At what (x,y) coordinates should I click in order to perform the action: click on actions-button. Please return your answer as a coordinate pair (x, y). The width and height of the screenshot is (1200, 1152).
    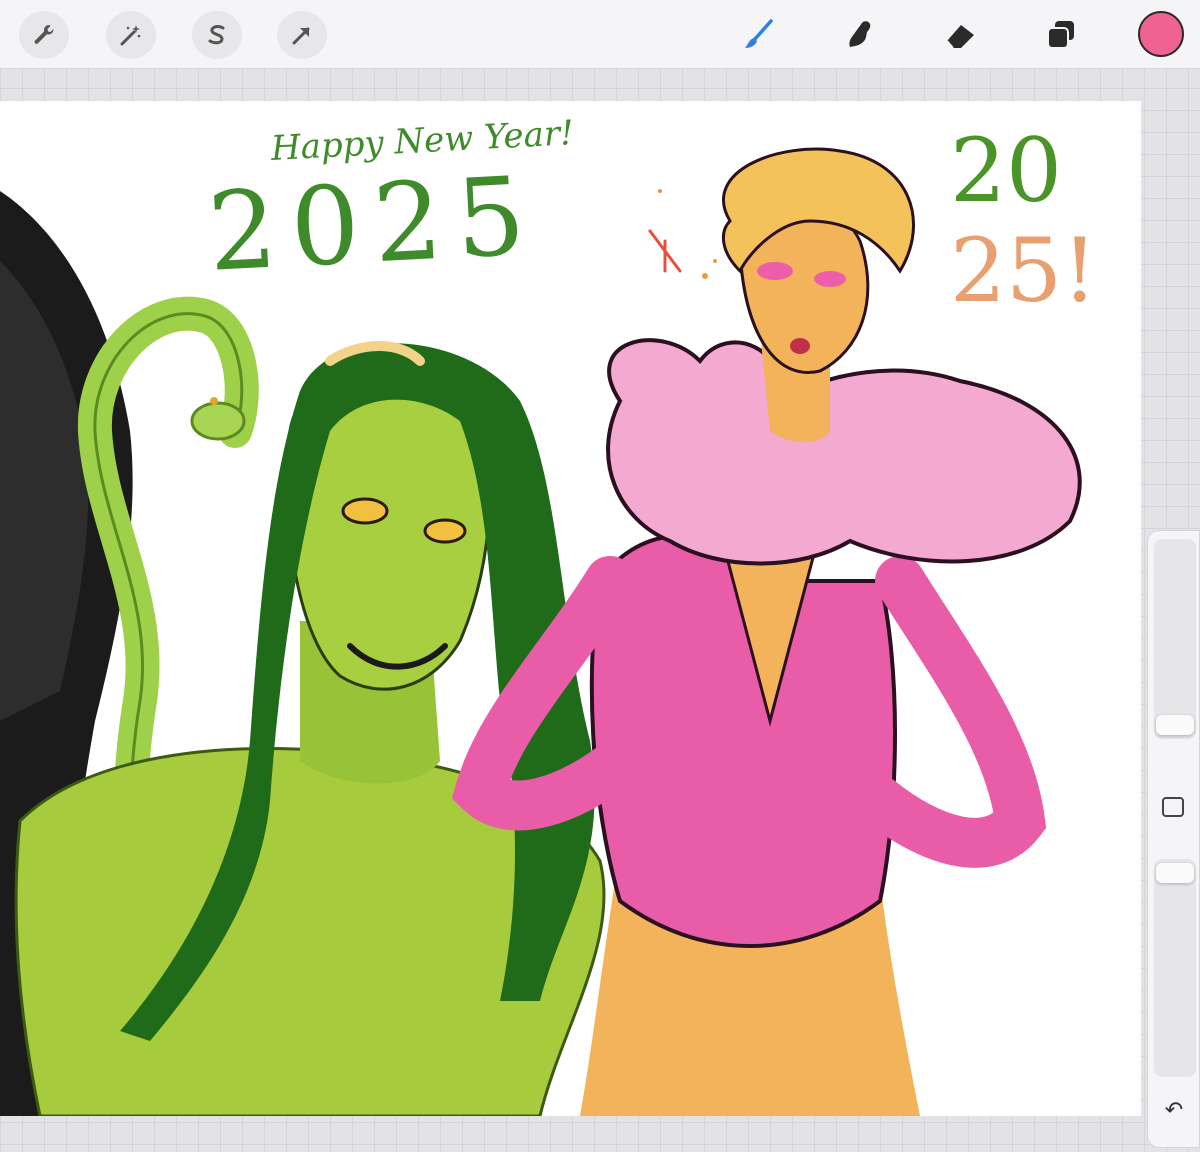
    Looking at the image, I should click on (44, 35).